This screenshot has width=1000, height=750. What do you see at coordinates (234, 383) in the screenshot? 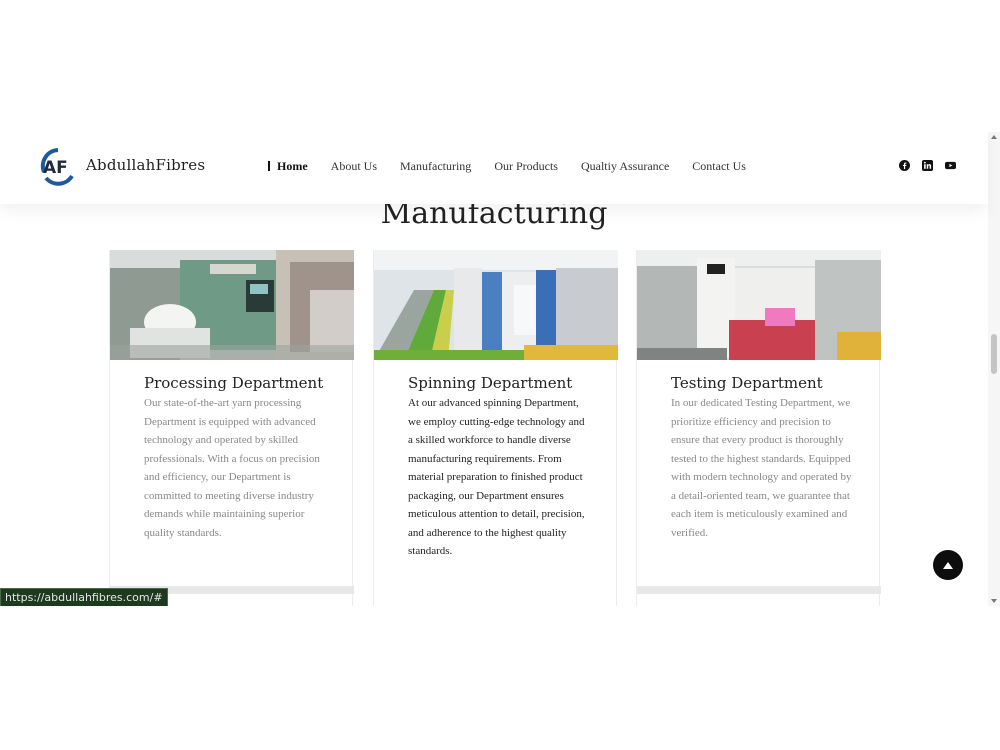
I see `card-title: Processing Department` at bounding box center [234, 383].